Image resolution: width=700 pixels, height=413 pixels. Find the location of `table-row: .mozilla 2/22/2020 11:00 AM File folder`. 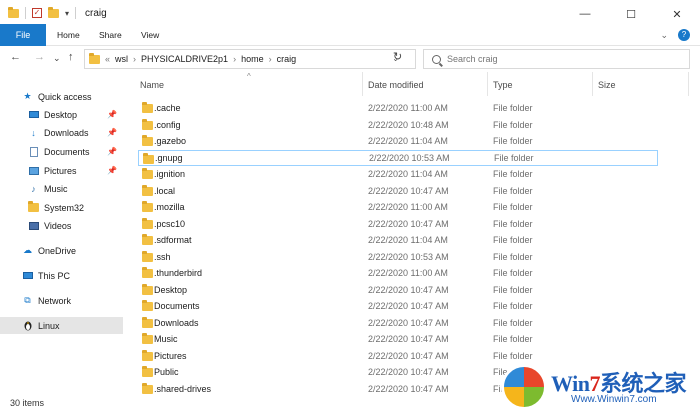

table-row: .mozilla 2/22/2020 11:00 AM File folder is located at coordinates (398, 207).